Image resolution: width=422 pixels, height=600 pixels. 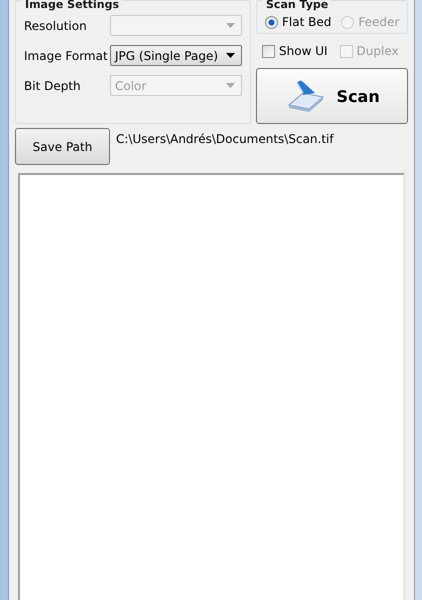 I want to click on file-path: C:\Users\Andrés\Documents\Scan.tif, so click(x=225, y=139).